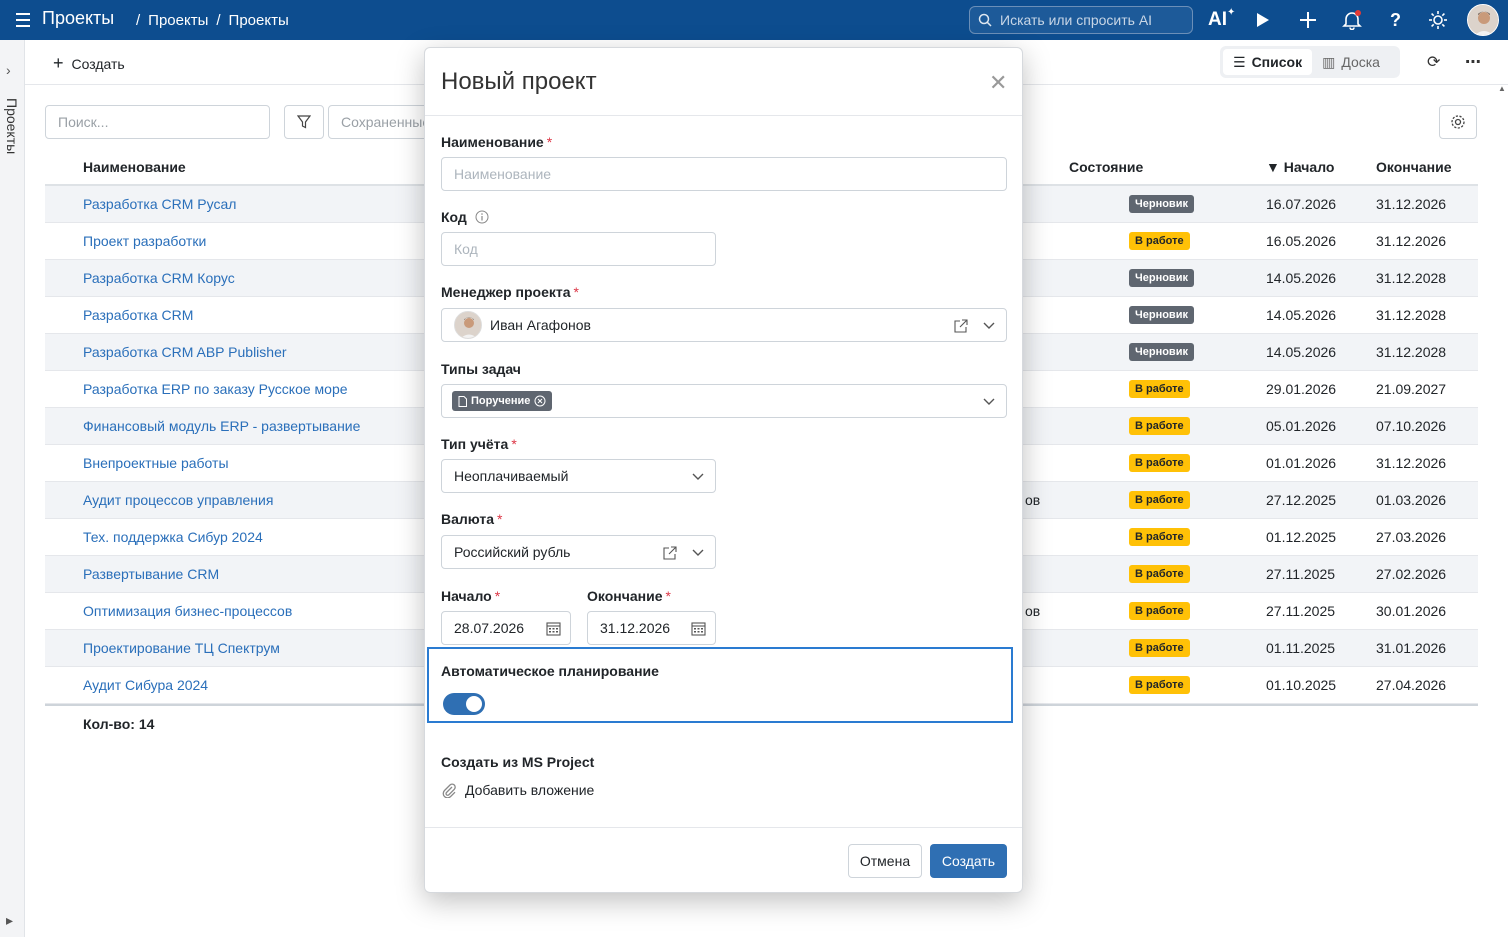  Describe the element at coordinates (464, 704) in the screenshot. I see `auto-planning-toggle` at that location.